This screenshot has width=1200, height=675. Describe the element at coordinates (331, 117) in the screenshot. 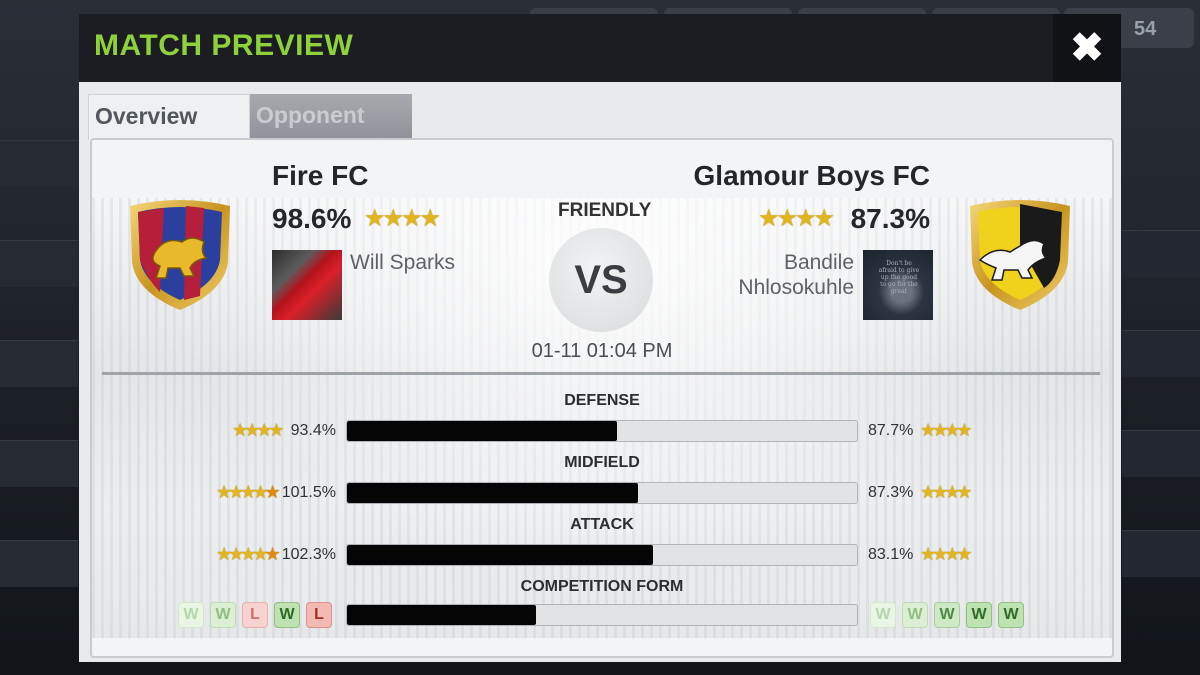

I see `tab-opponent: Opponent` at that location.